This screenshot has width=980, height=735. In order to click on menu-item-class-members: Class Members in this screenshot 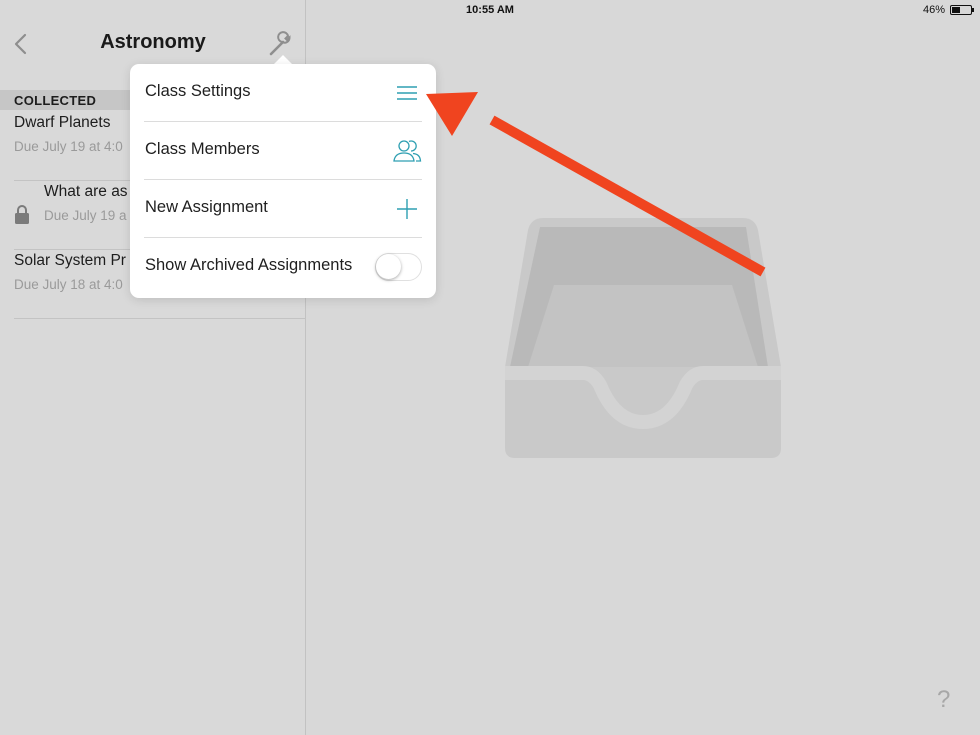, I will do `click(283, 151)`.